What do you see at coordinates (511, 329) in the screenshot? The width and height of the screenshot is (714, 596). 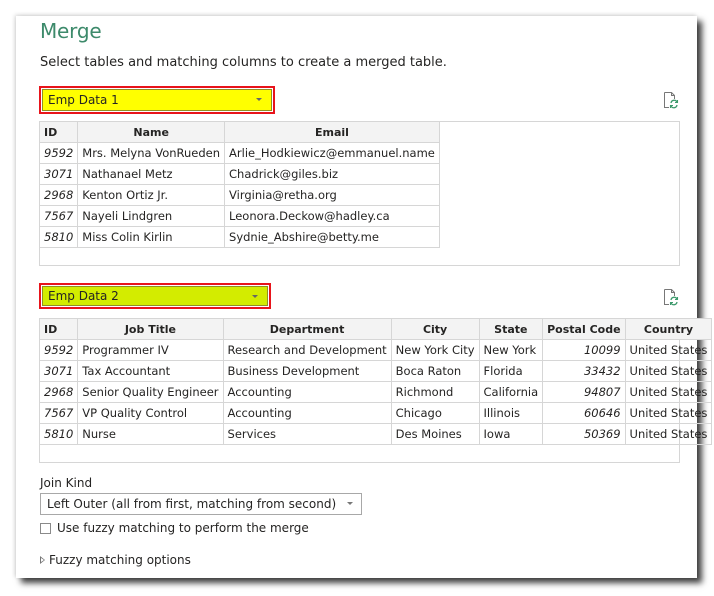 I see `column-header: State` at bounding box center [511, 329].